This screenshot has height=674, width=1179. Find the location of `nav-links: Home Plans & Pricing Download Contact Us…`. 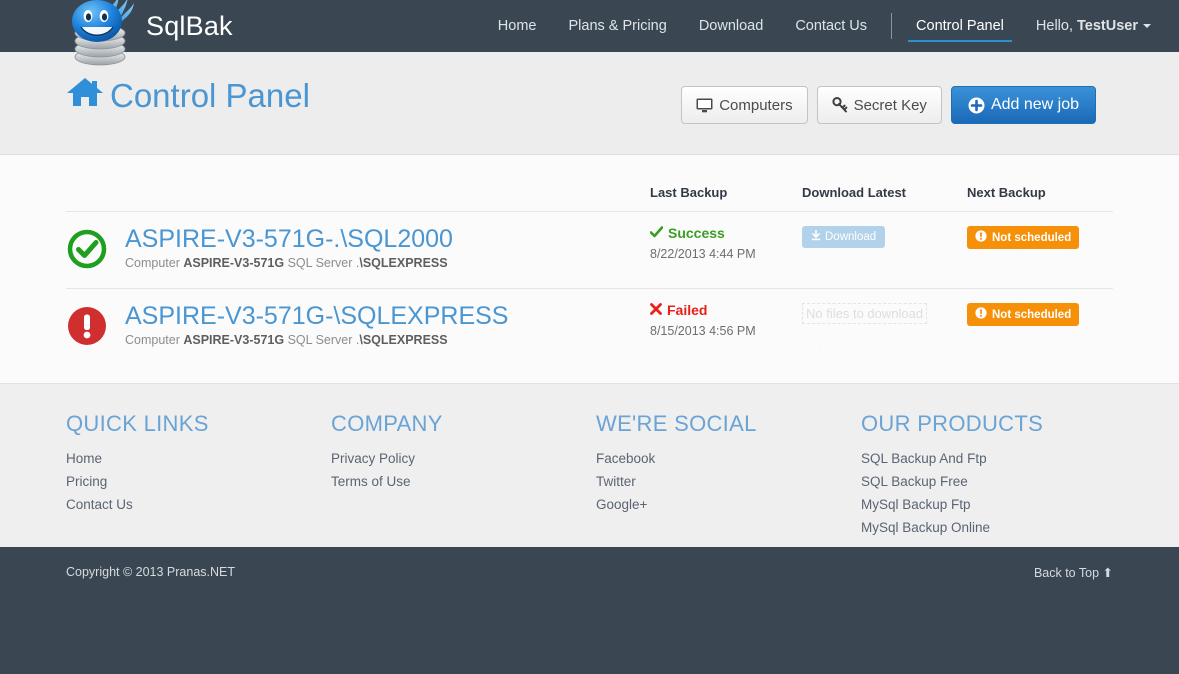

nav-links: Home Plans & Pricing Download Contact Us… is located at coordinates (818, 26).